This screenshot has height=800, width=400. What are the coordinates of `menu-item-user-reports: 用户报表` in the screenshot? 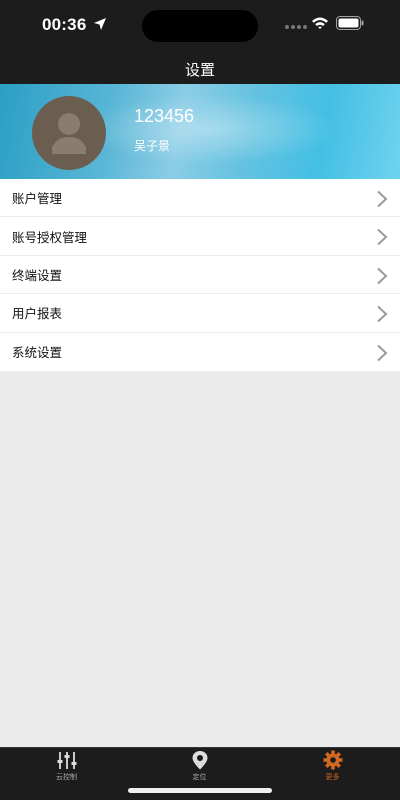 It's located at (200, 313).